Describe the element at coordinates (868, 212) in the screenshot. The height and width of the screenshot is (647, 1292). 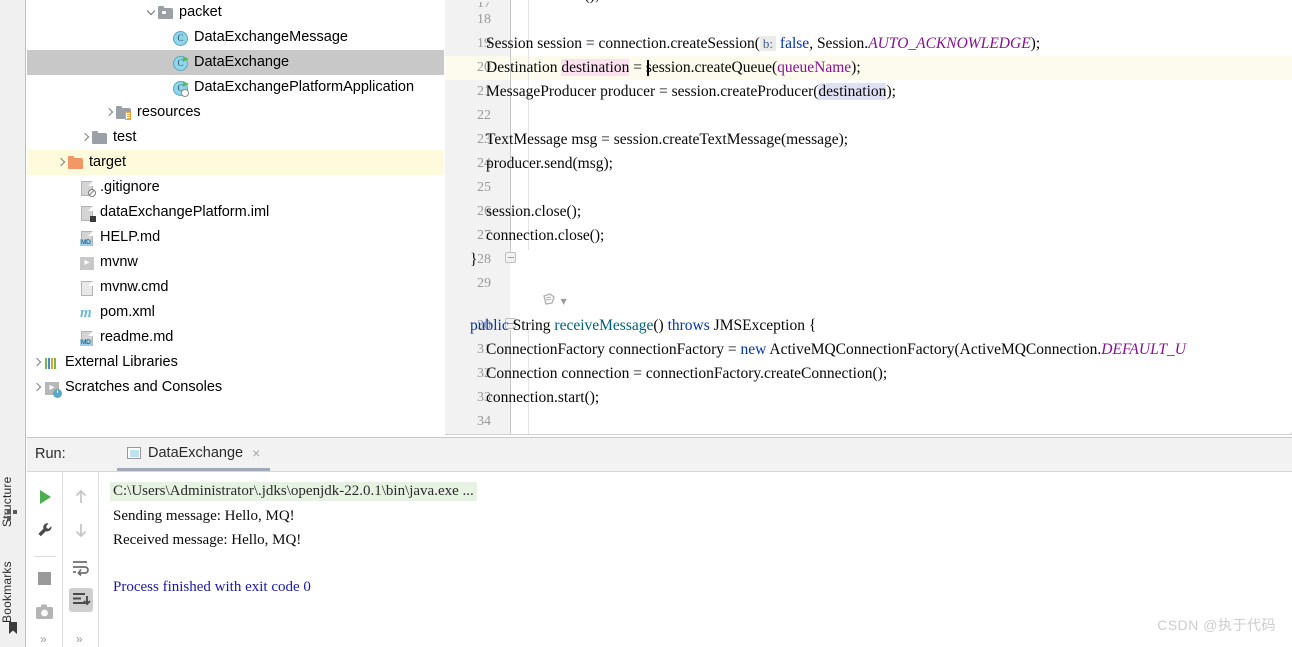
I see `code-line-26: session.close();` at that location.